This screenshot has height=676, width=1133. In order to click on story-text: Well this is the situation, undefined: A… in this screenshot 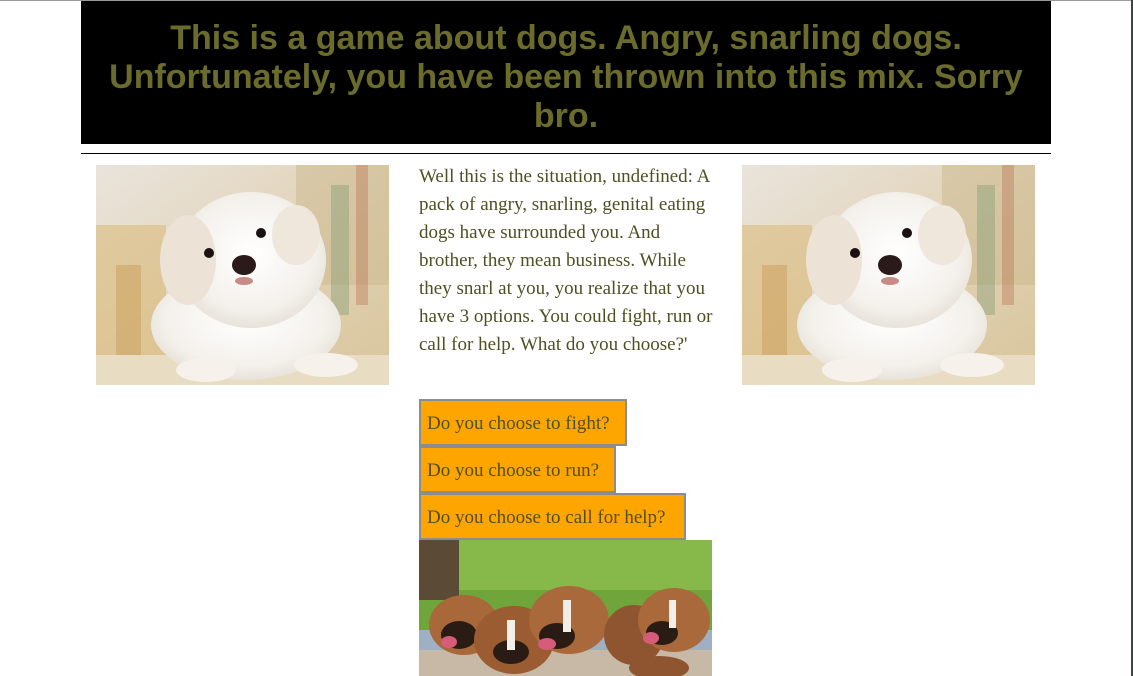, I will do `click(566, 260)`.